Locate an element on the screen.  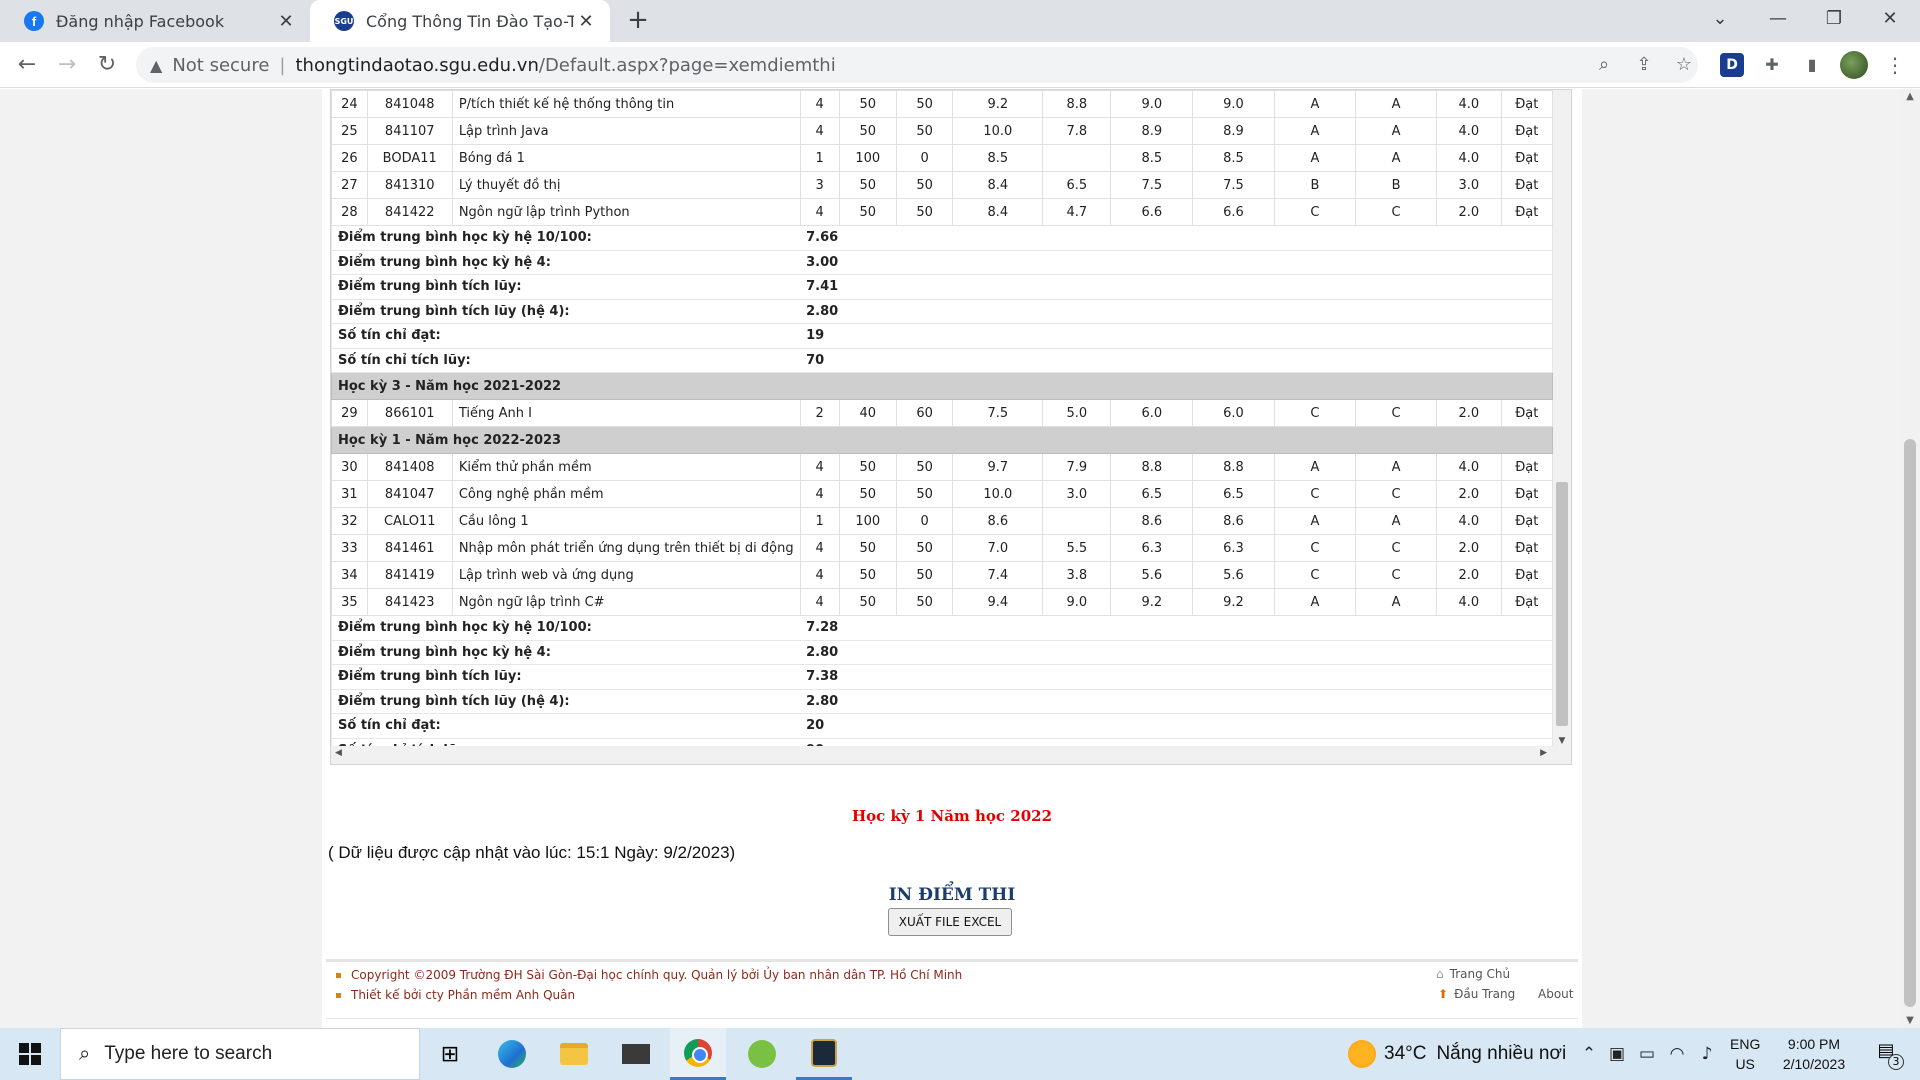
scroll-right-arrow-icon: ▶ is located at coordinates (1543, 753).